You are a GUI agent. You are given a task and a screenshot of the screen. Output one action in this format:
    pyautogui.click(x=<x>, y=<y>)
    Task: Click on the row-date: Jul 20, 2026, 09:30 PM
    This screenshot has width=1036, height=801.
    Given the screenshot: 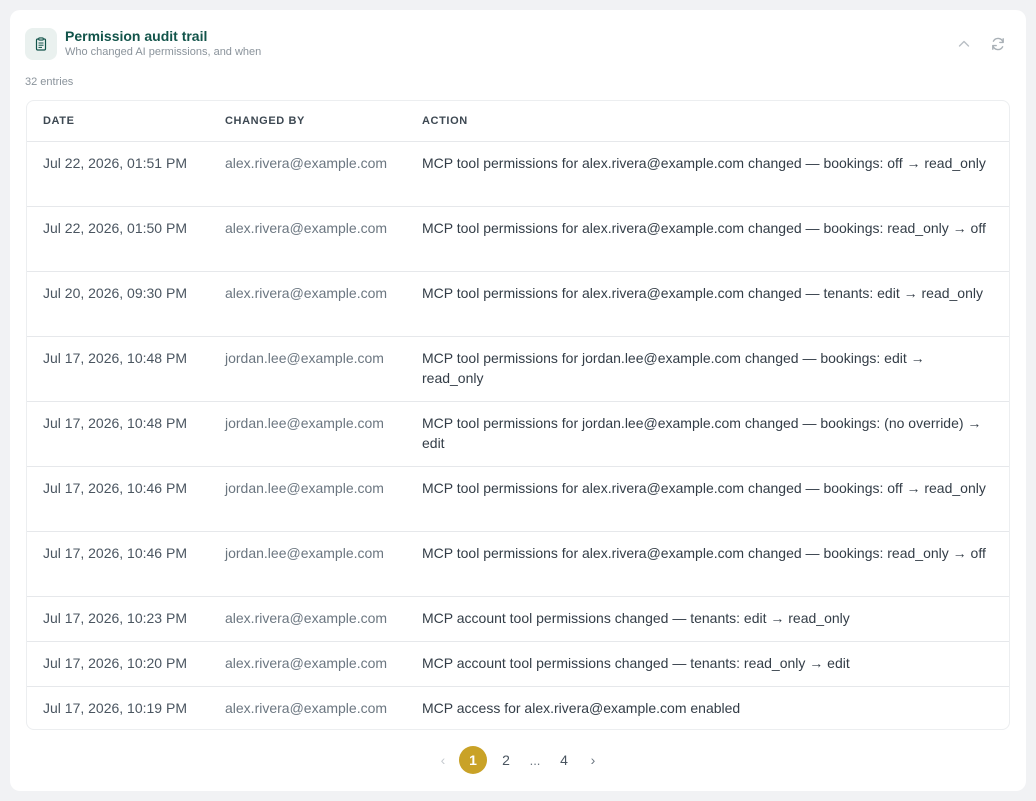 What is the action you would take?
    pyautogui.click(x=118, y=304)
    